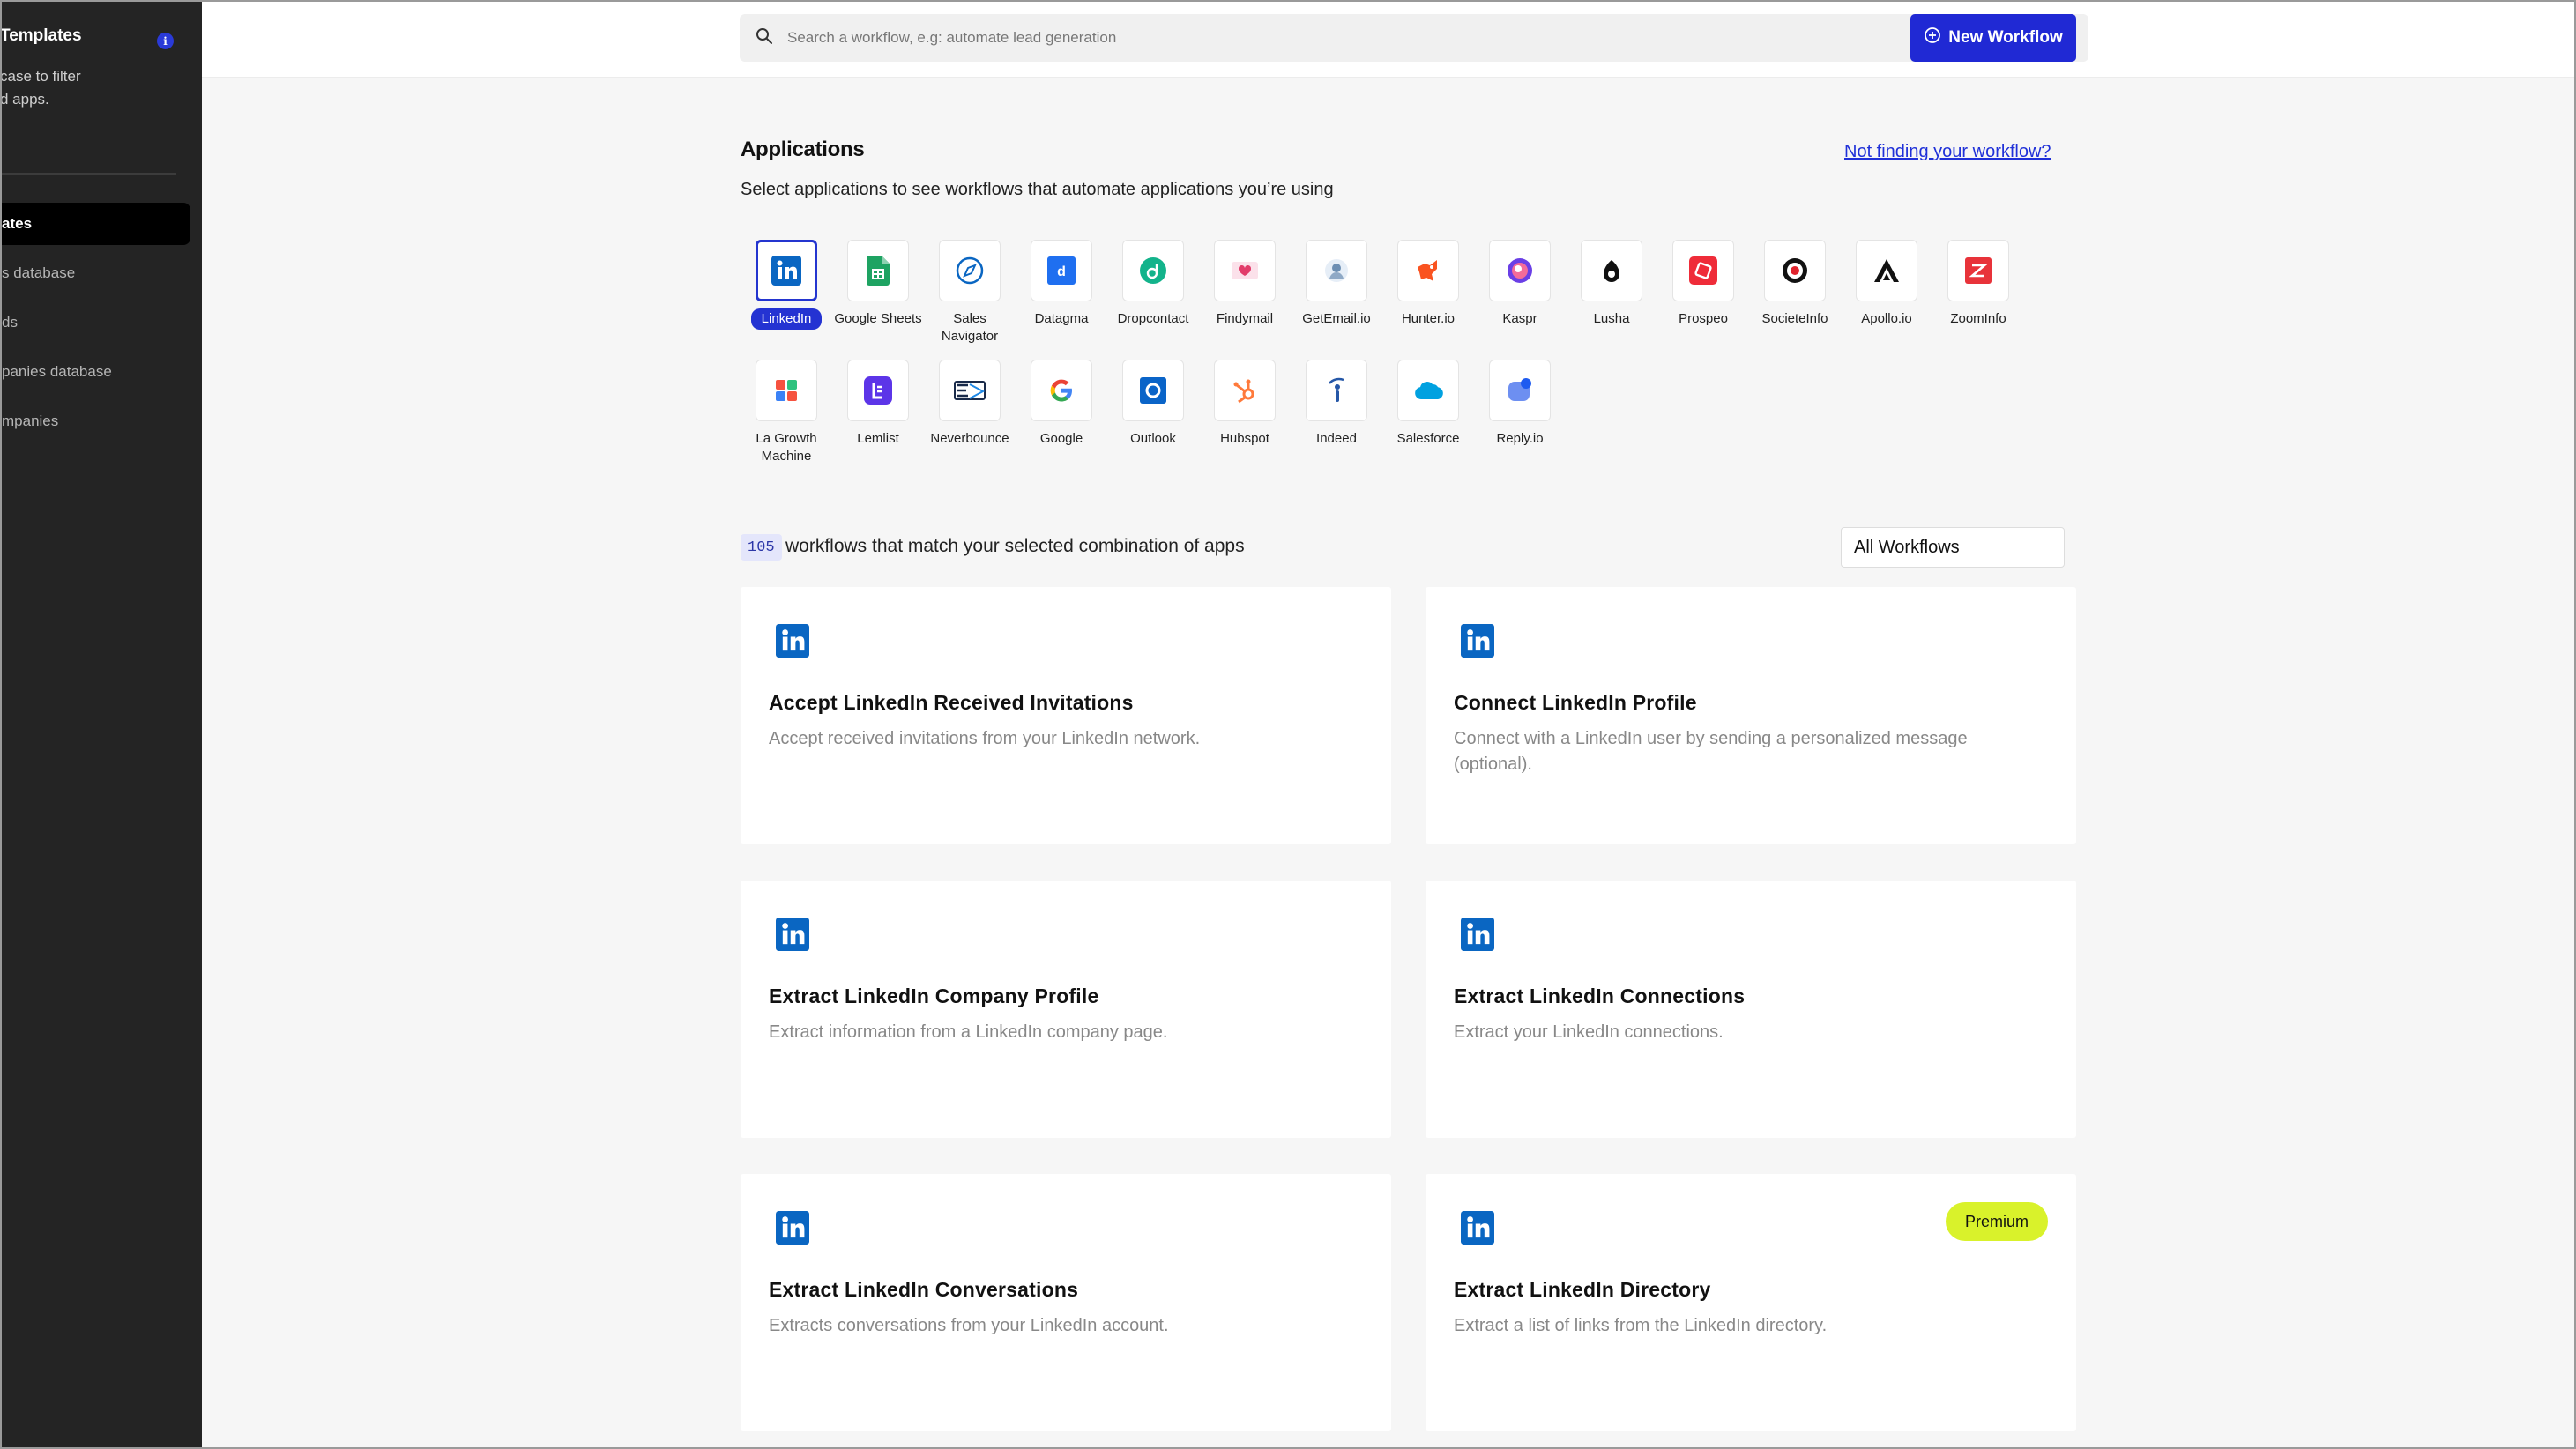  I want to click on info-icon: i, so click(165, 41).